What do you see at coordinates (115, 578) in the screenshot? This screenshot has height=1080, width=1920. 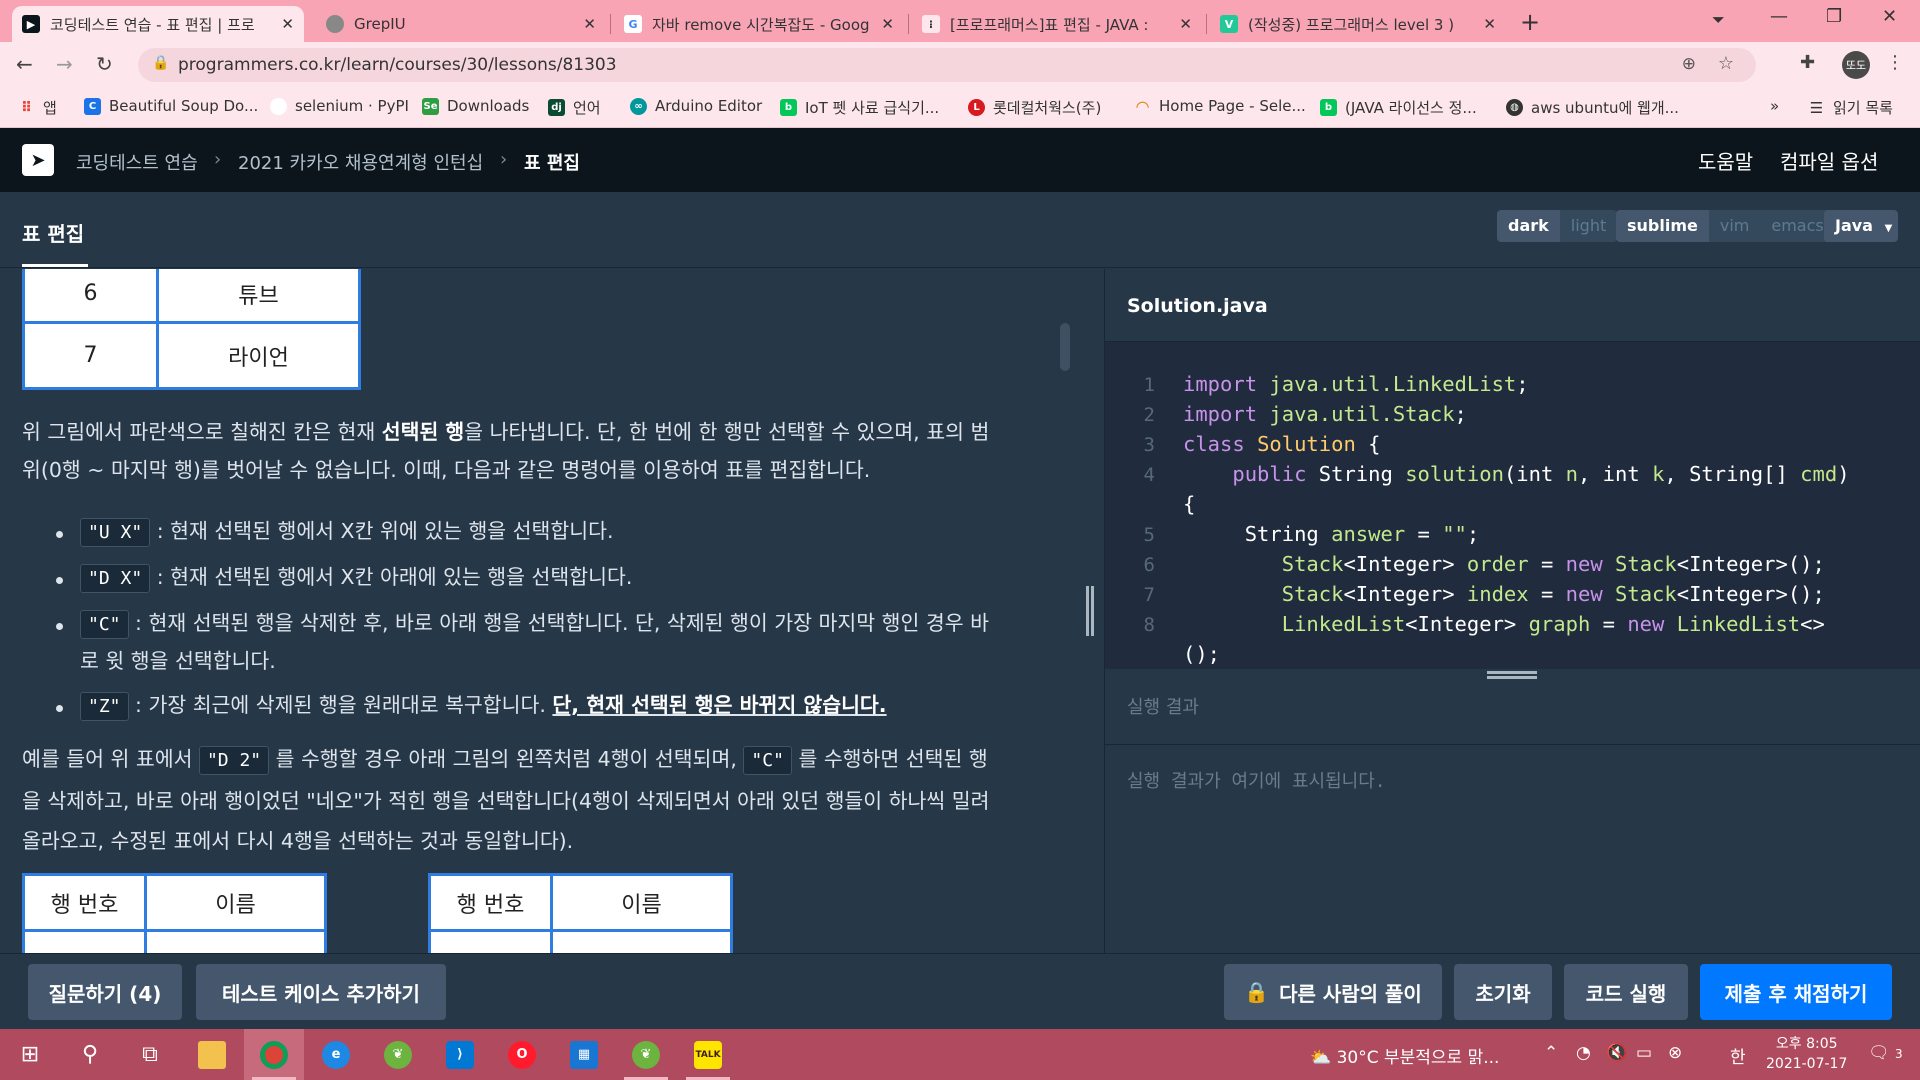 I see `inline-code: "D X"` at bounding box center [115, 578].